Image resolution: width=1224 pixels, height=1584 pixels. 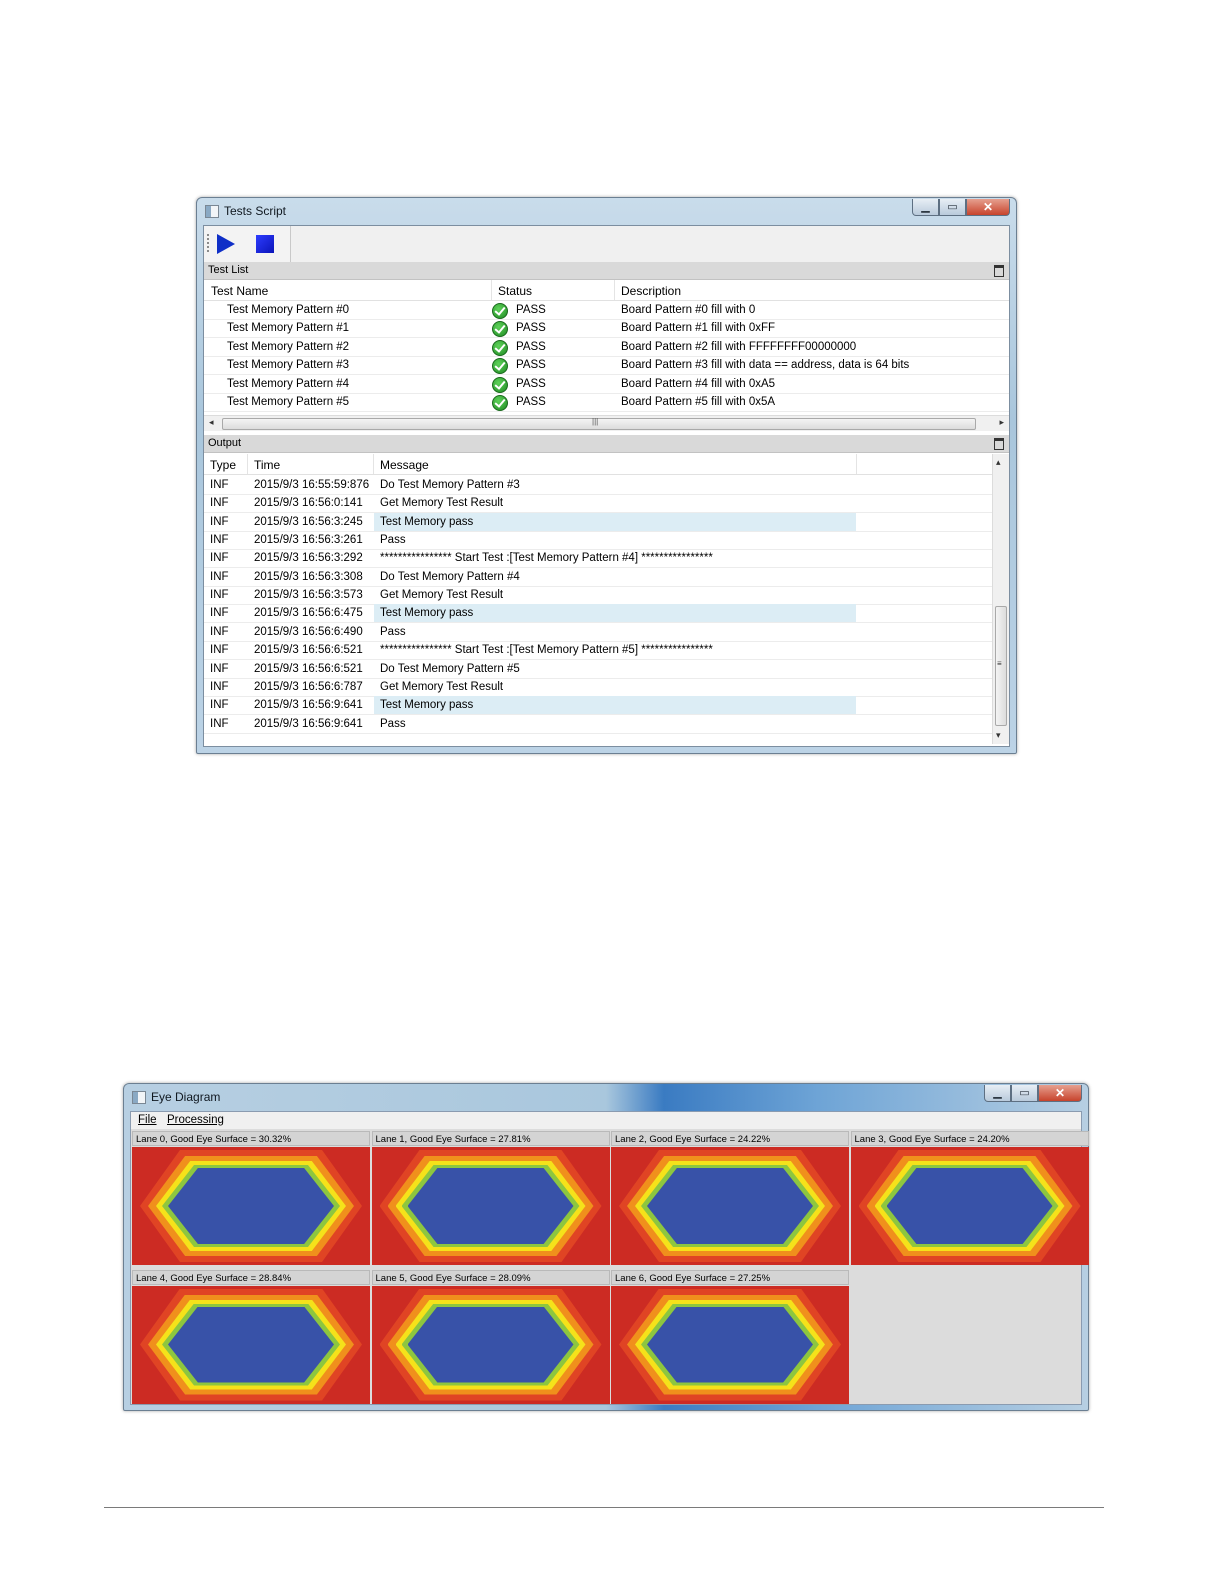 I want to click on log-time: 2015/9/3 16:55:59:876, so click(x=312, y=485).